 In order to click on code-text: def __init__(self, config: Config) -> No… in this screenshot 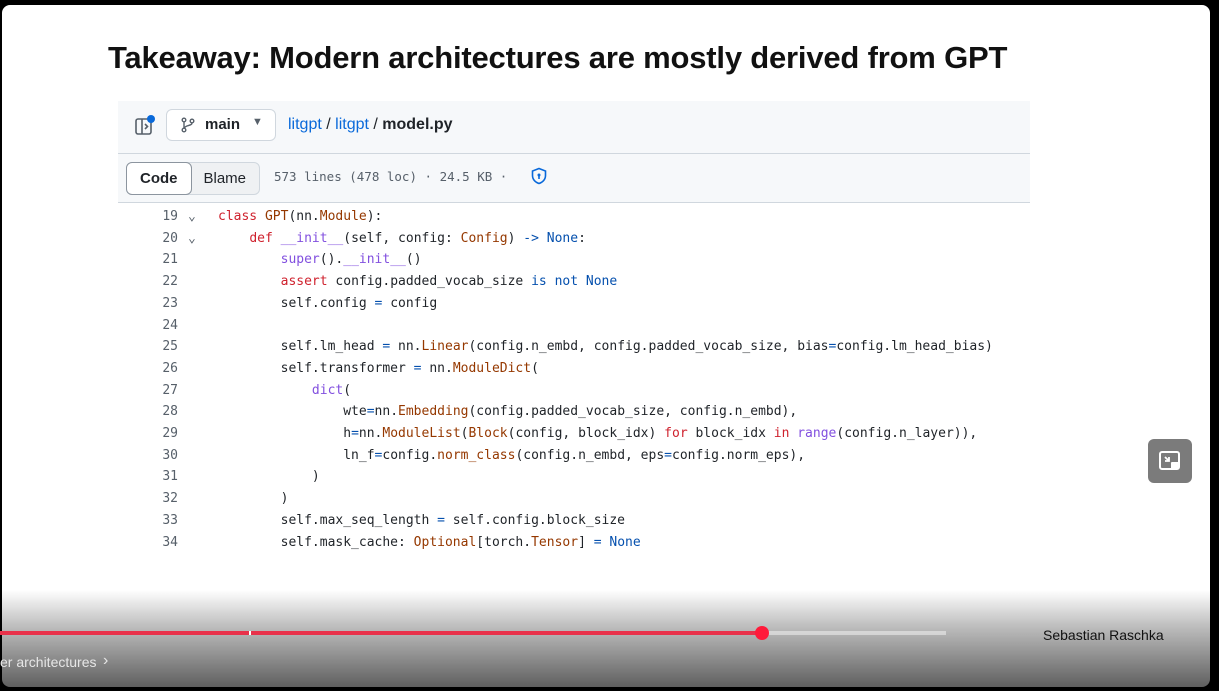, I will do `click(417, 238)`.